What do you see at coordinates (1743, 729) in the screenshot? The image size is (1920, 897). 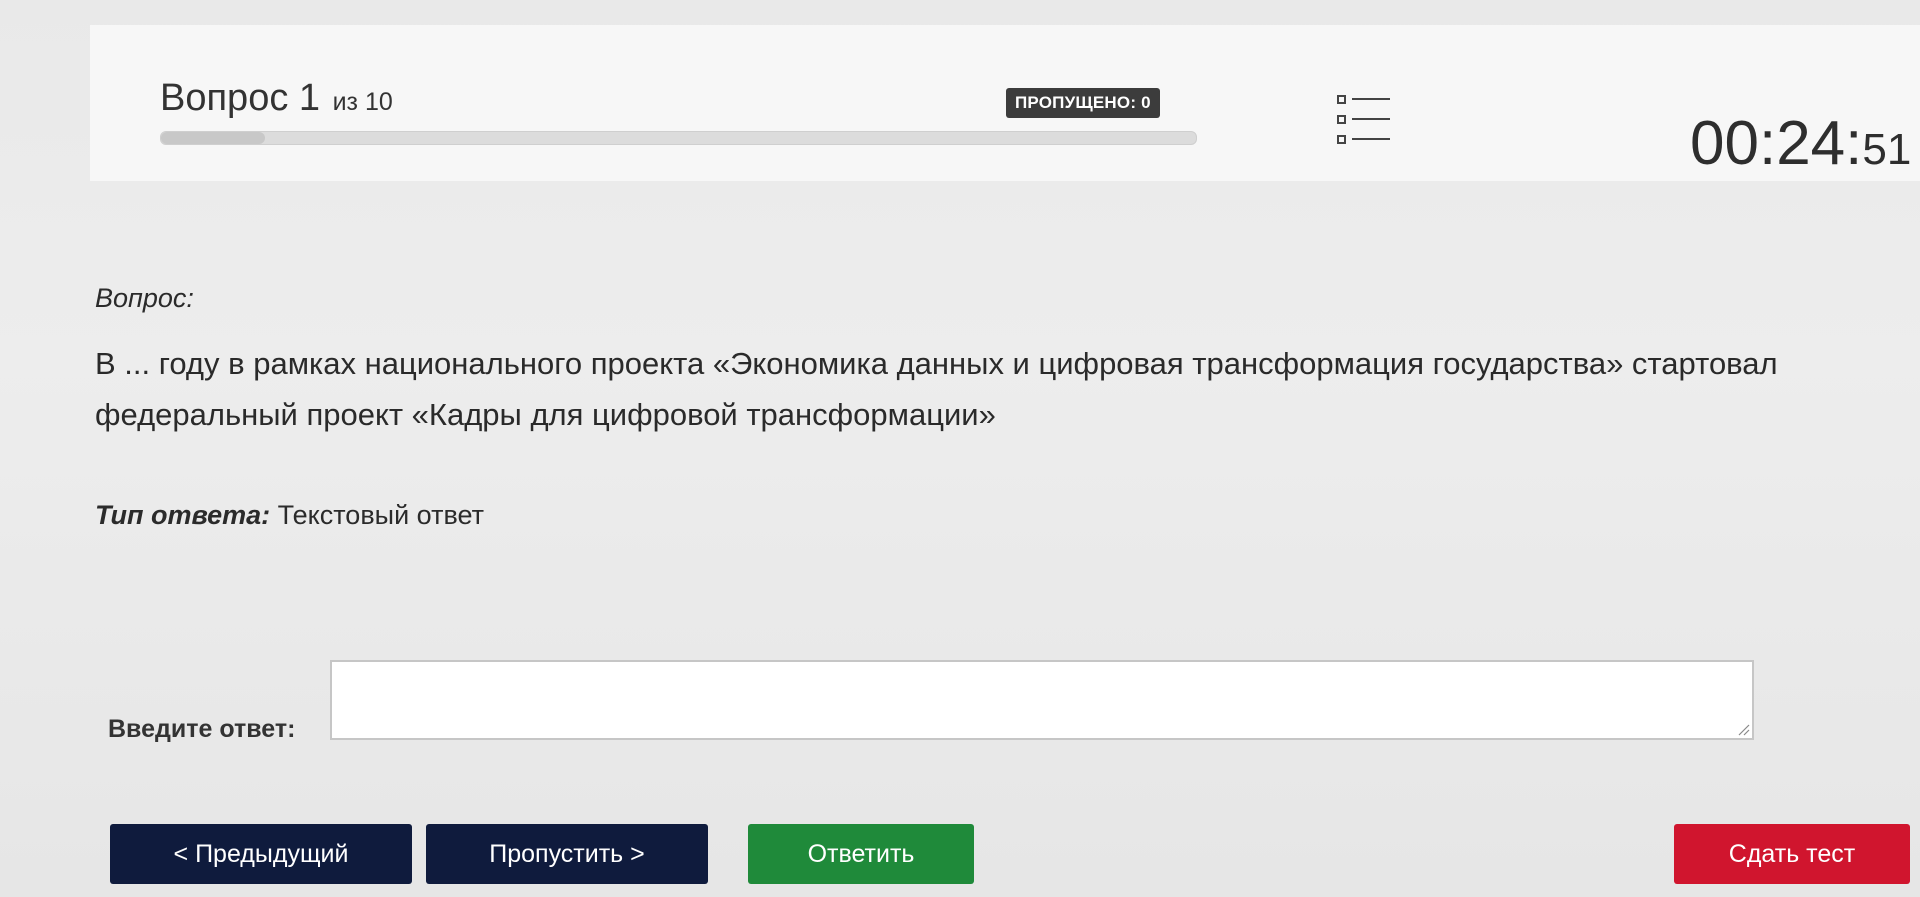 I see `resize-grip-icon` at bounding box center [1743, 729].